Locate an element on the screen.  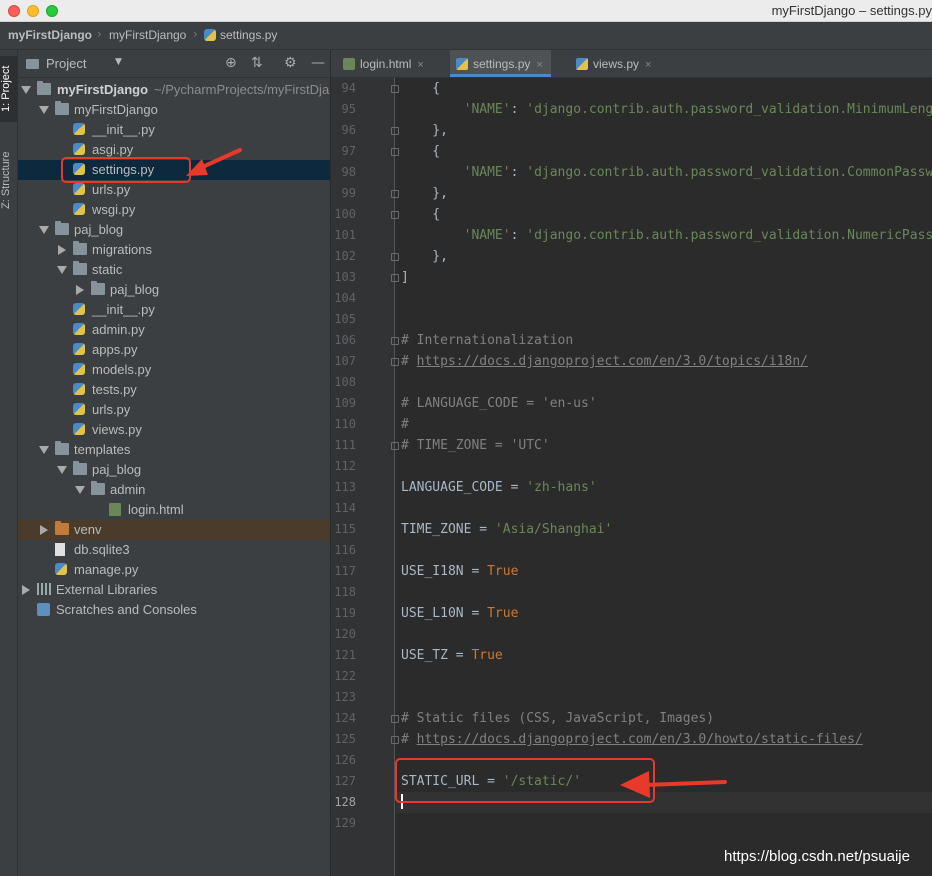
tab-views-py: views.py × is located at coordinates (614, 63).